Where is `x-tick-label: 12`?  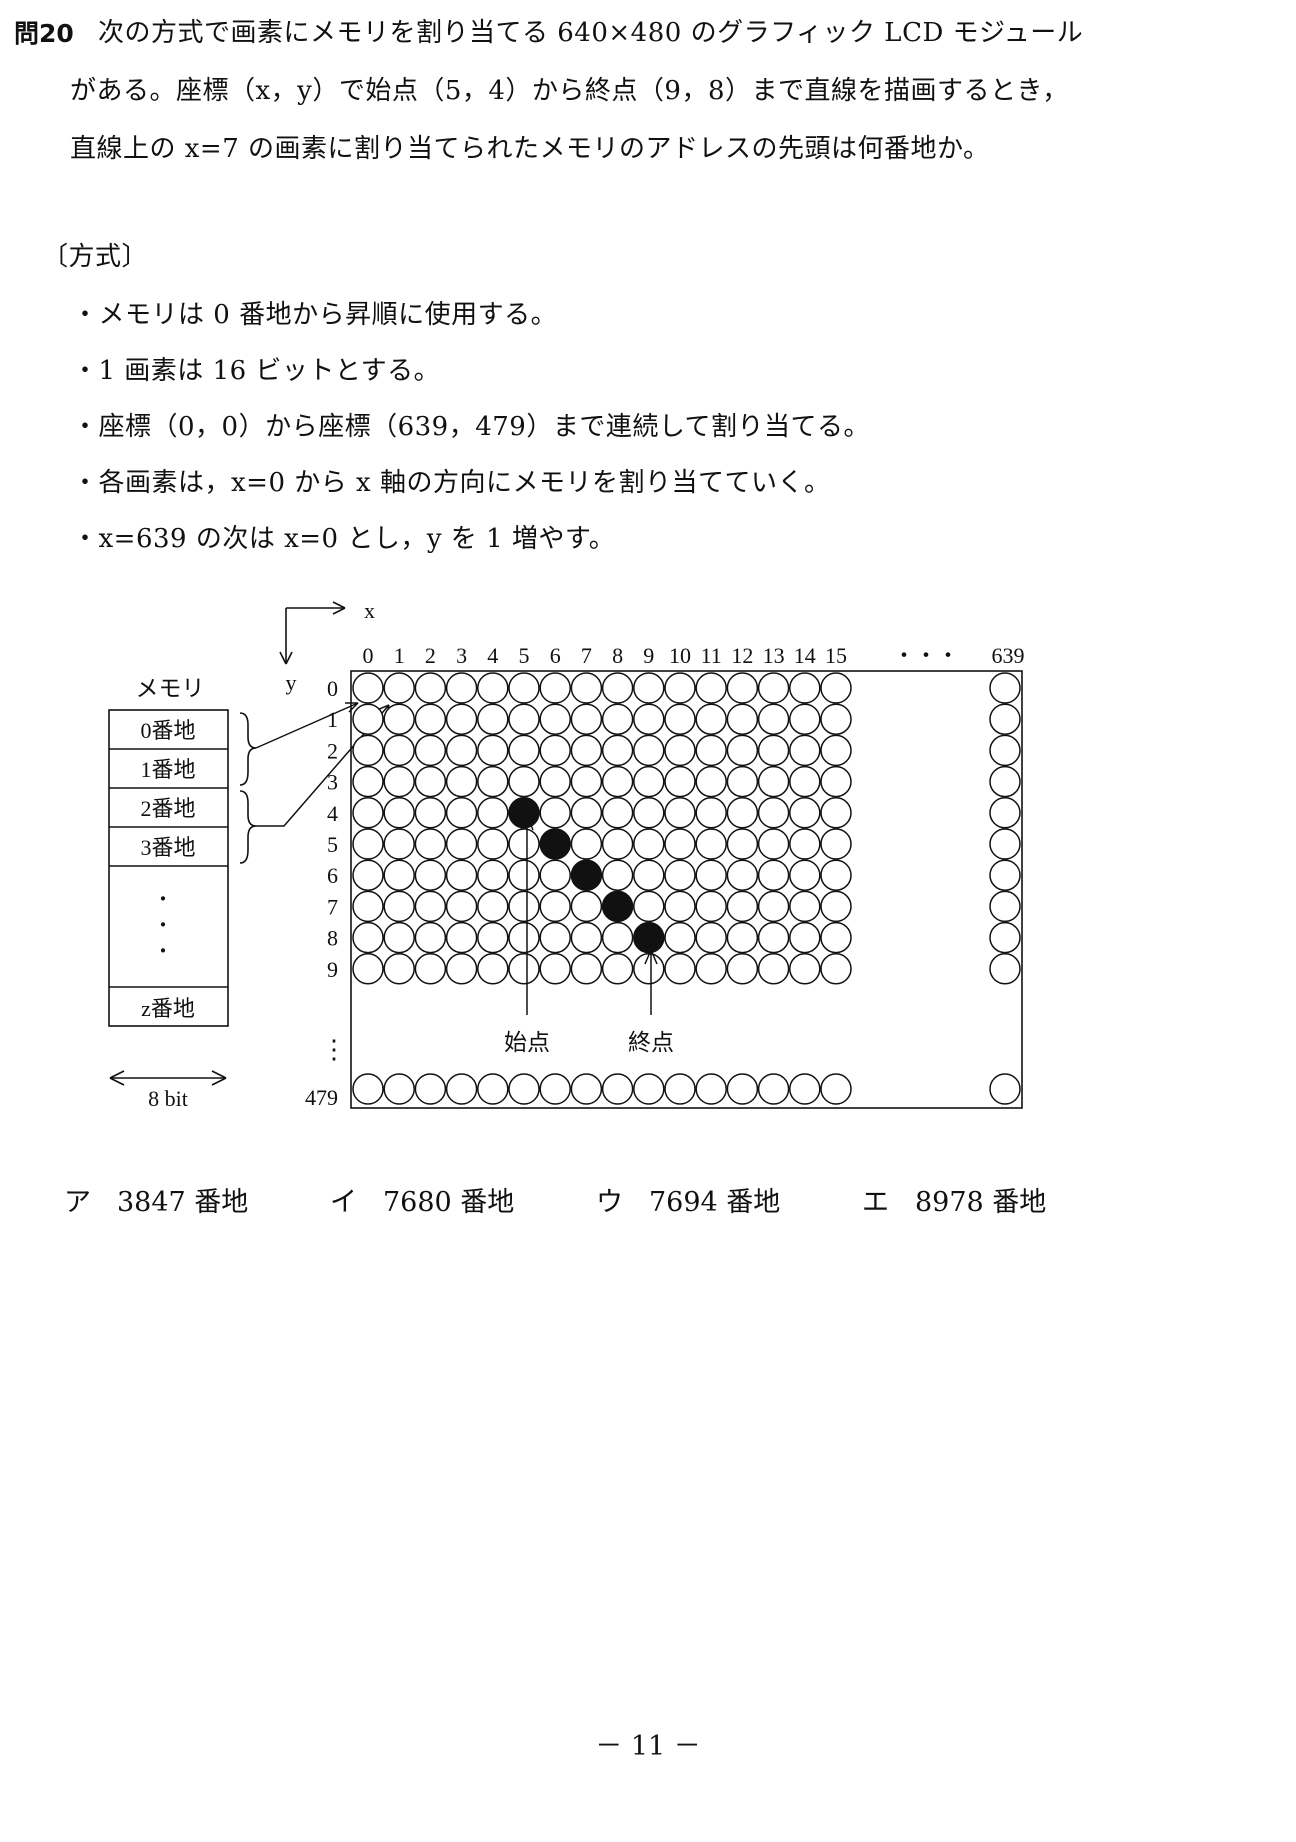 x-tick-label: 12 is located at coordinates (742, 655).